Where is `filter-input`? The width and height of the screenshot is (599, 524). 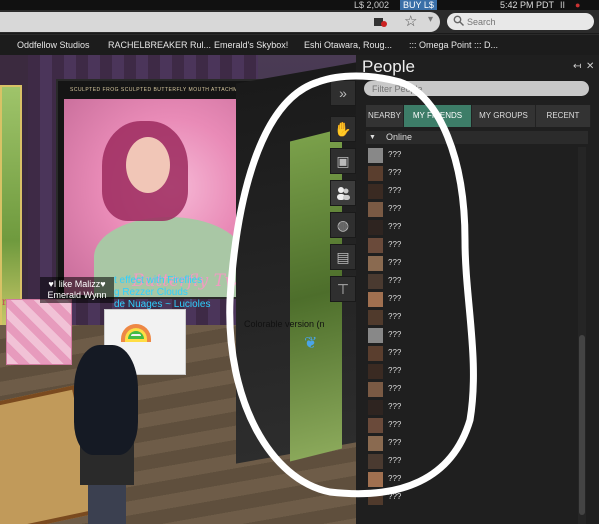 filter-input is located at coordinates (472, 88).